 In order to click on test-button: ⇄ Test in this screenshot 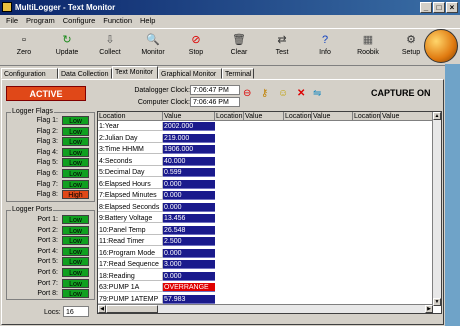, I will do `click(282, 47)`.